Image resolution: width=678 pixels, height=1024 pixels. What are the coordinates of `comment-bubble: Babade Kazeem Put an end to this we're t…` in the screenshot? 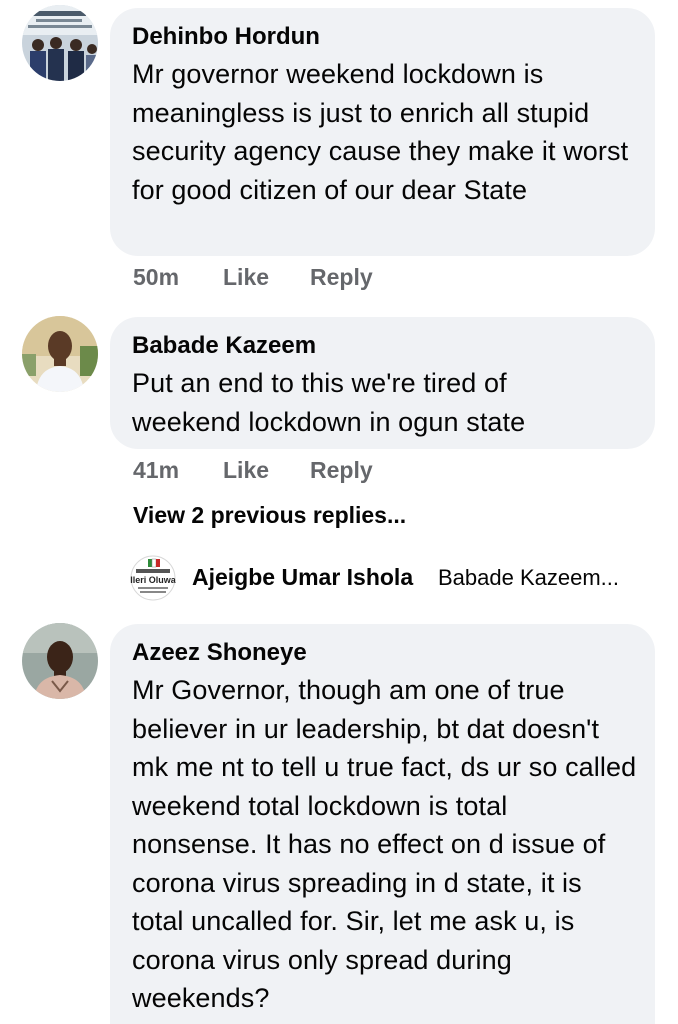 It's located at (382, 383).